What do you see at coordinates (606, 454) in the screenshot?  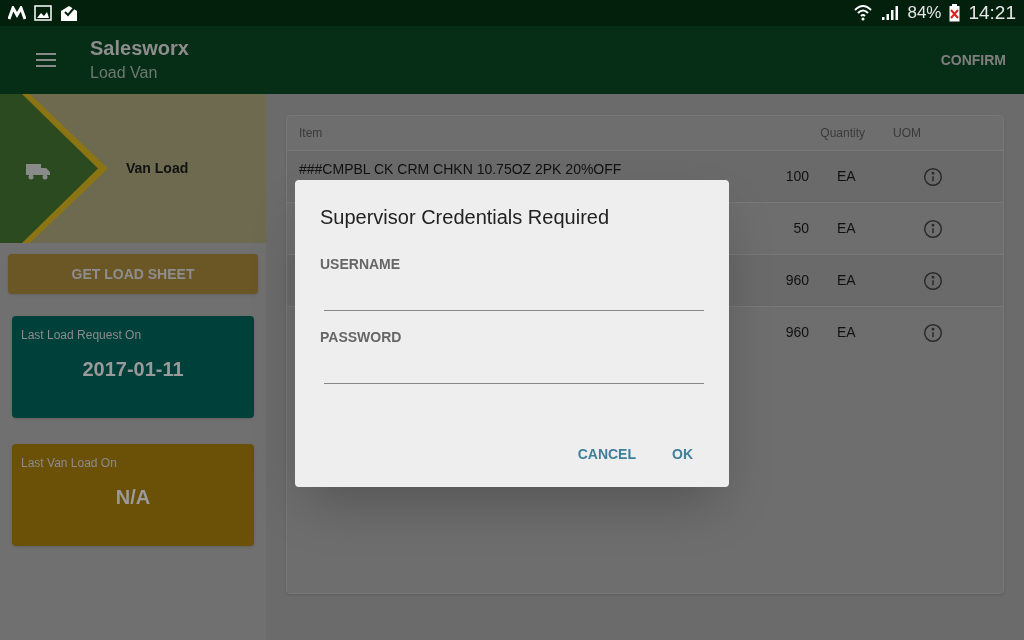 I see `dialog-button: CANCEL` at bounding box center [606, 454].